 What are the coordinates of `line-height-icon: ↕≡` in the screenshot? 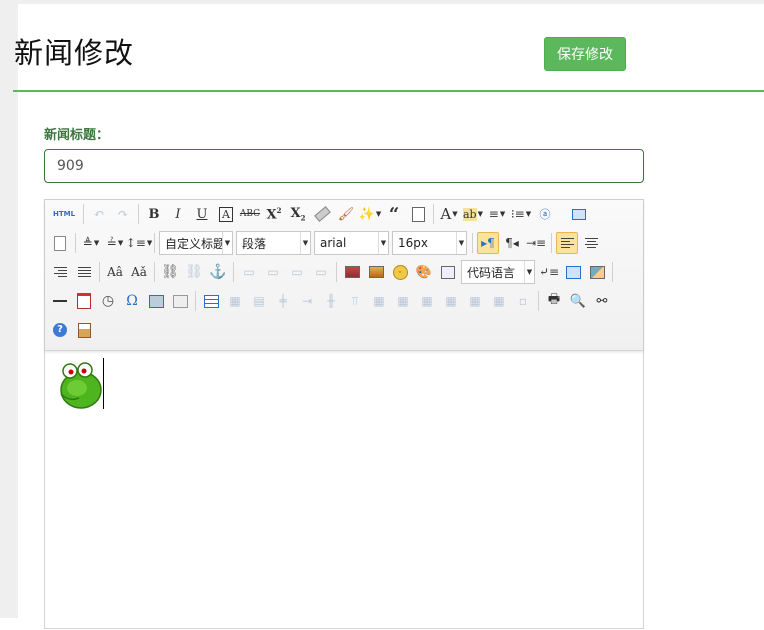 It's located at (135, 243).